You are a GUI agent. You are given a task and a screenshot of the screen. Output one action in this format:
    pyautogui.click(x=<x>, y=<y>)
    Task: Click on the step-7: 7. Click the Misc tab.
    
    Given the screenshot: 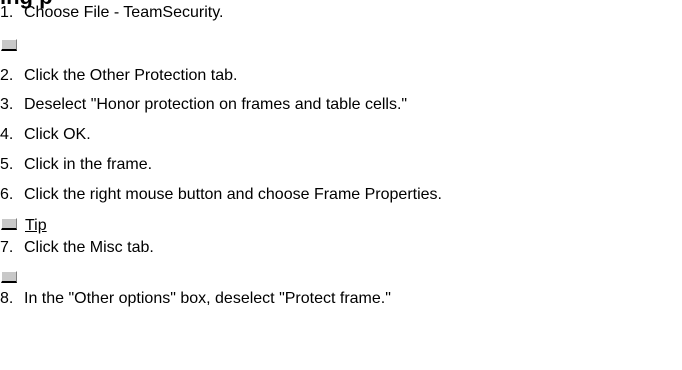 What is the action you would take?
    pyautogui.click(x=77, y=248)
    